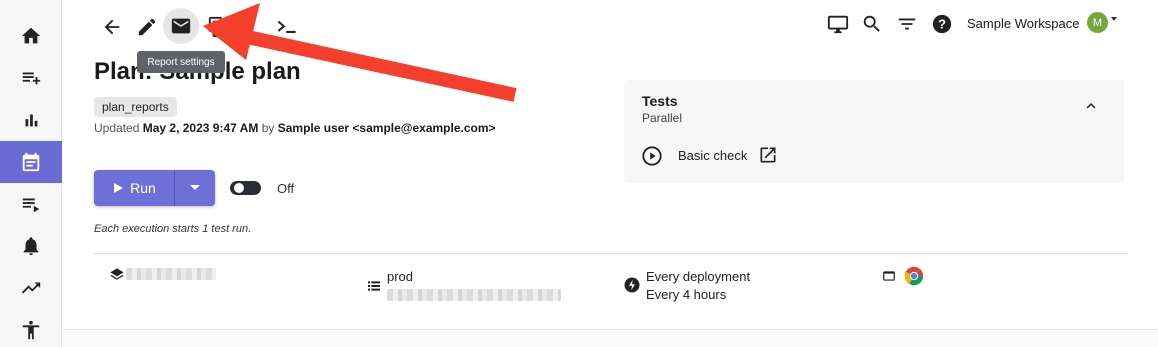  Describe the element at coordinates (1023, 23) in the screenshot. I see `workspace-selector: Sample Workspace` at that location.